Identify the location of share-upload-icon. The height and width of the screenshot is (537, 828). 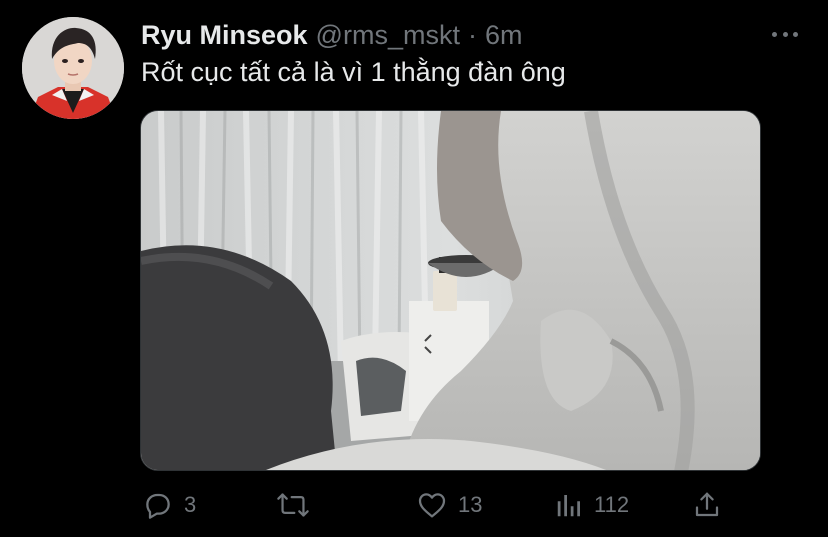
(707, 505).